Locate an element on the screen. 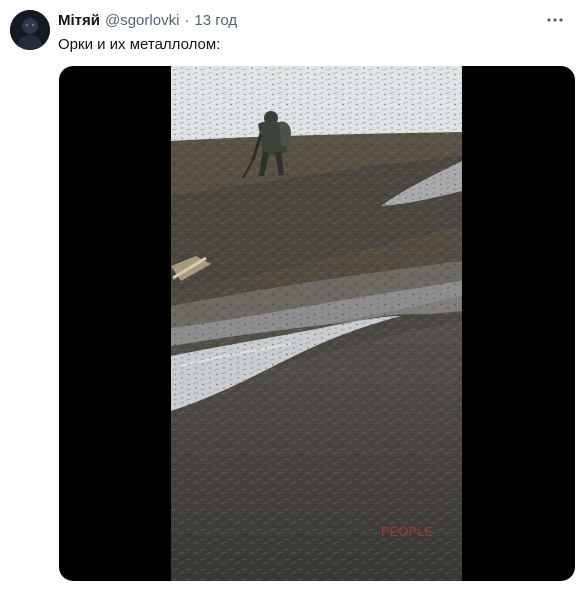 The image size is (581, 590). more-horizontal-icon is located at coordinates (555, 20).